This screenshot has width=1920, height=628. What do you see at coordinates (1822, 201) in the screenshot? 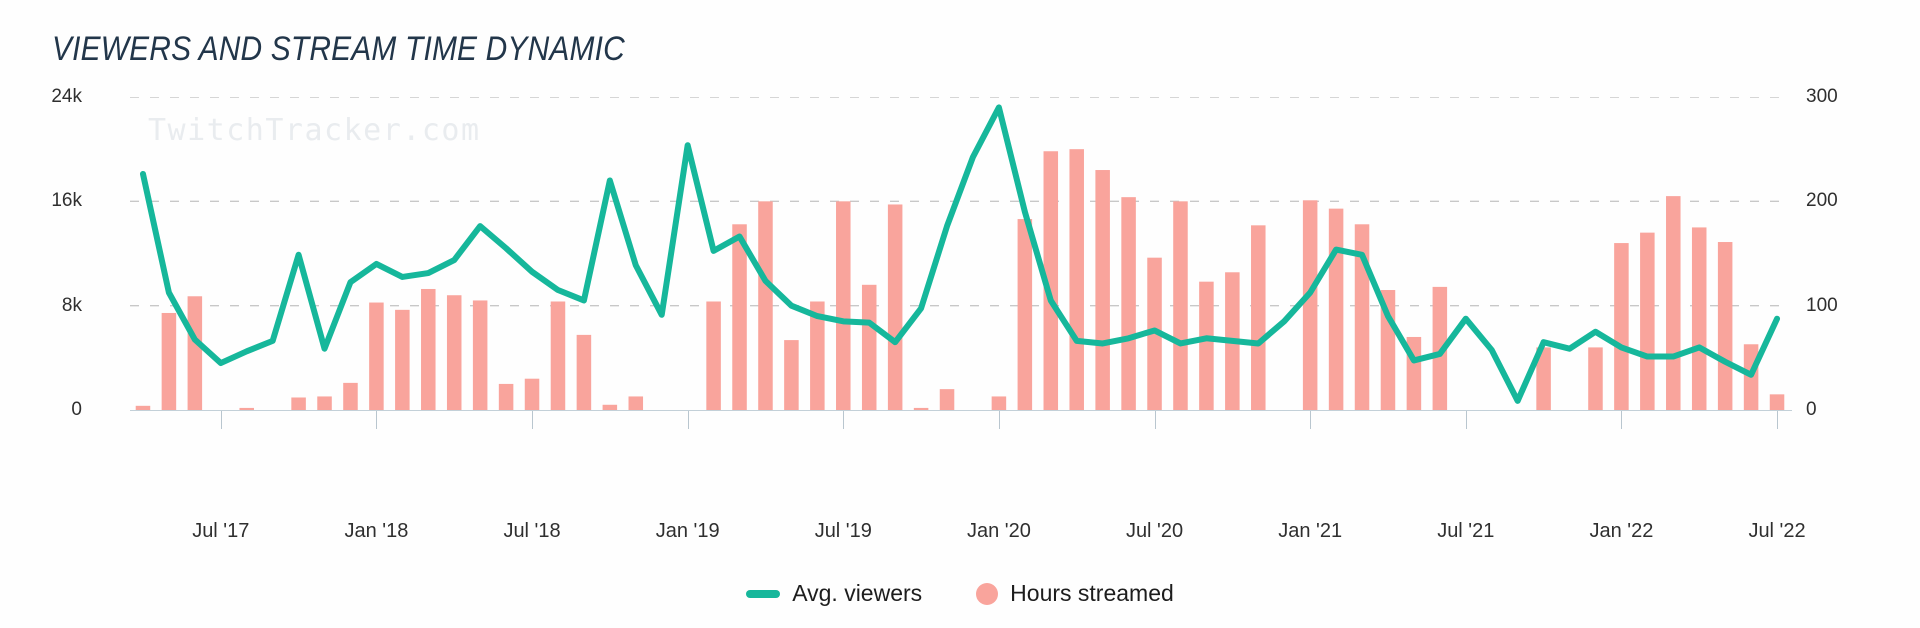
I see `y-axis-right-tick: 200` at bounding box center [1822, 201].